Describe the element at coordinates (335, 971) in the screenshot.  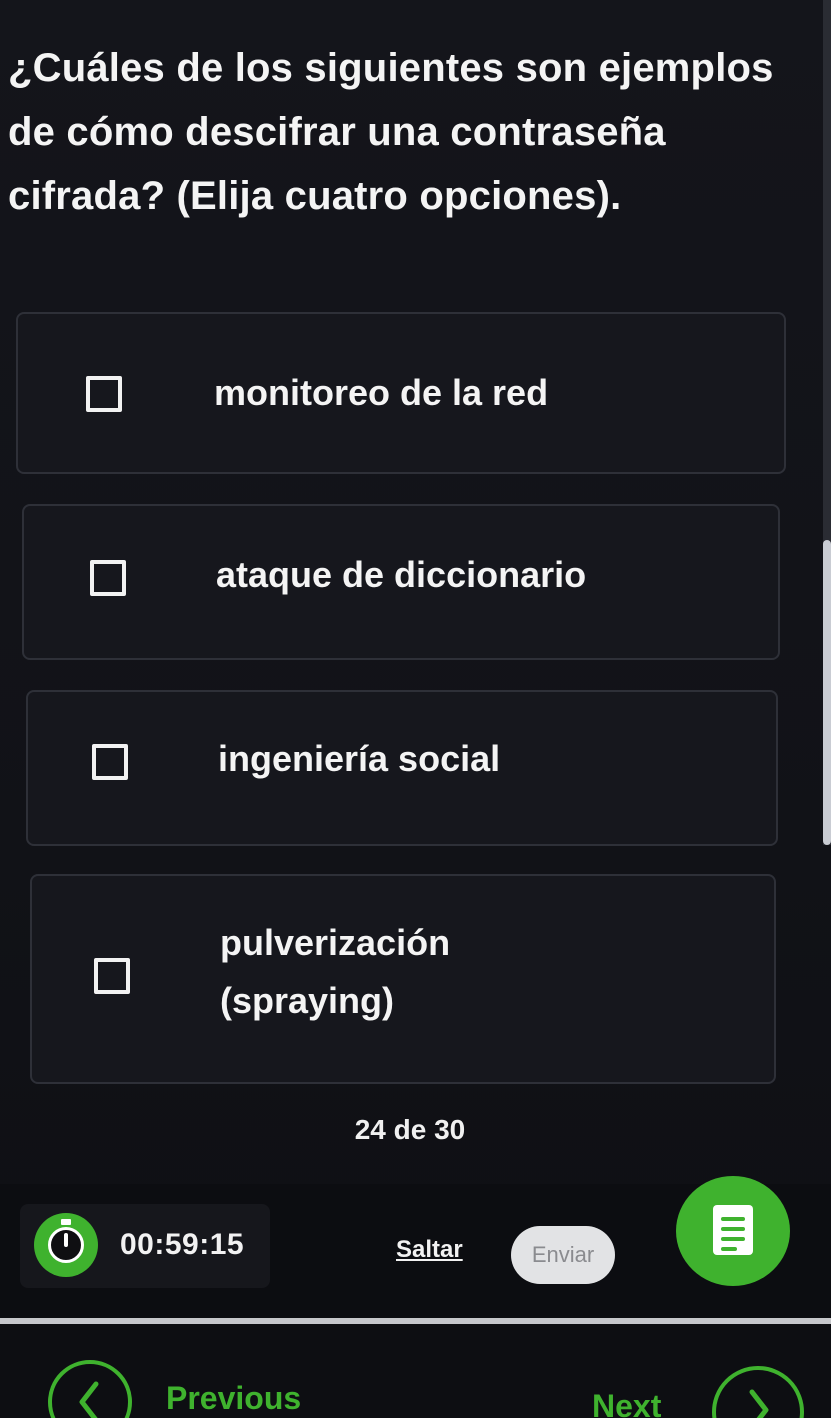
I see `option-label: pulverización (spraying)` at that location.